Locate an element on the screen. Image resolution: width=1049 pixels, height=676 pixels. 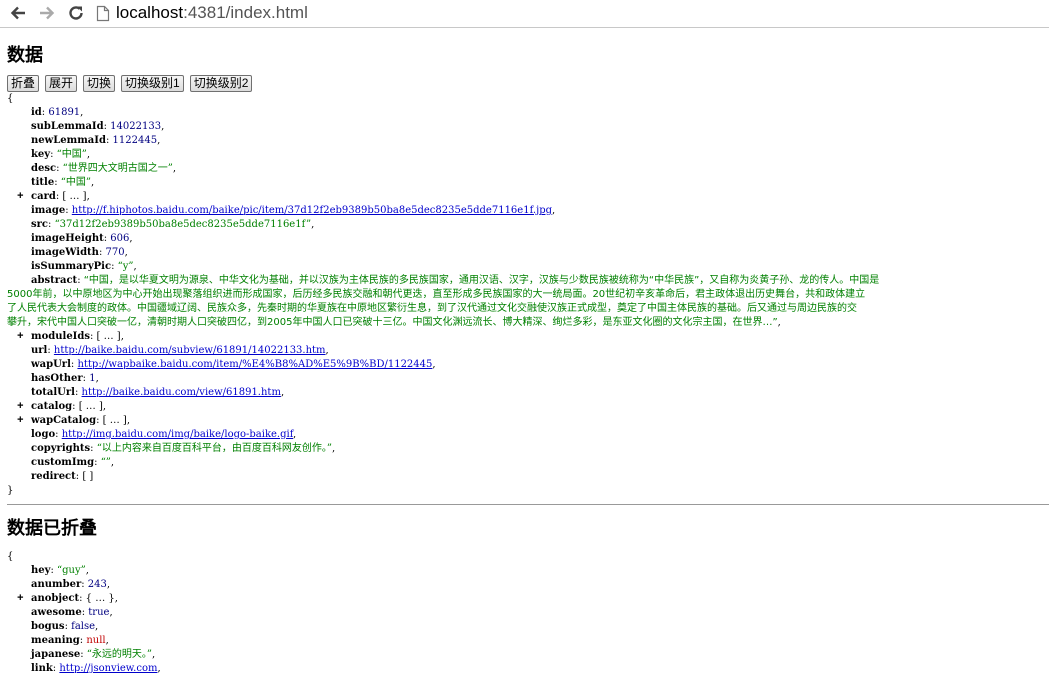
json1-row-imageHeight: imageHeight: 606, is located at coordinates (82, 238).